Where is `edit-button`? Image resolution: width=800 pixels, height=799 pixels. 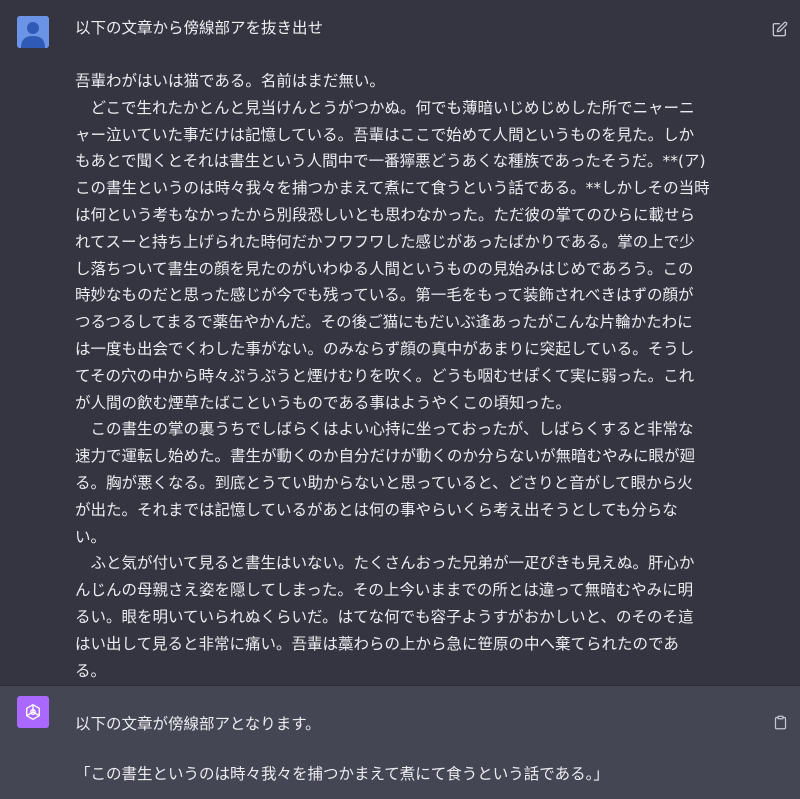
edit-button is located at coordinates (780, 29).